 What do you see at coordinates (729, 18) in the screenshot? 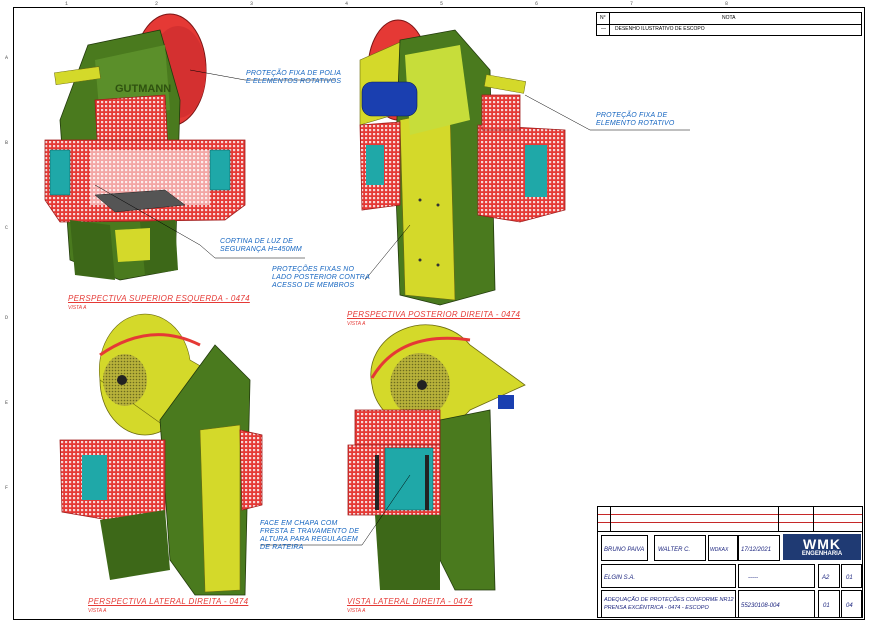
I see `rev-desc-header: NOTA` at bounding box center [729, 18].